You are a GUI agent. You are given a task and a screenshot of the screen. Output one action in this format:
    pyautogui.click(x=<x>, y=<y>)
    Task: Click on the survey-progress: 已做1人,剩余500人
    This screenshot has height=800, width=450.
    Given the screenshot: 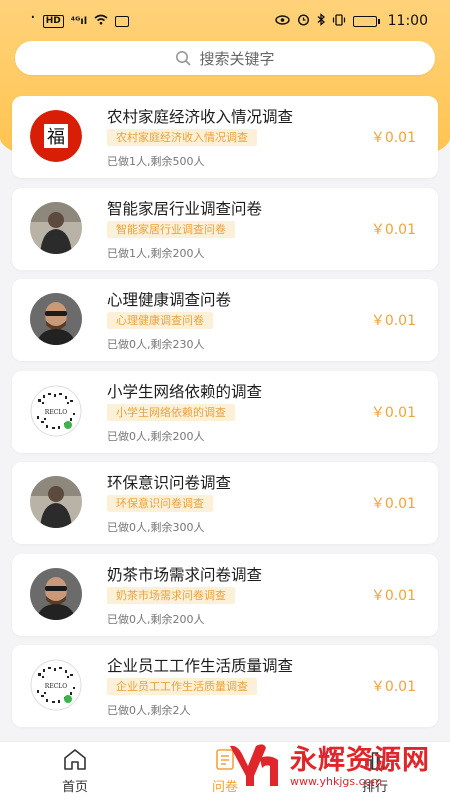 What is the action you would take?
    pyautogui.click(x=156, y=161)
    